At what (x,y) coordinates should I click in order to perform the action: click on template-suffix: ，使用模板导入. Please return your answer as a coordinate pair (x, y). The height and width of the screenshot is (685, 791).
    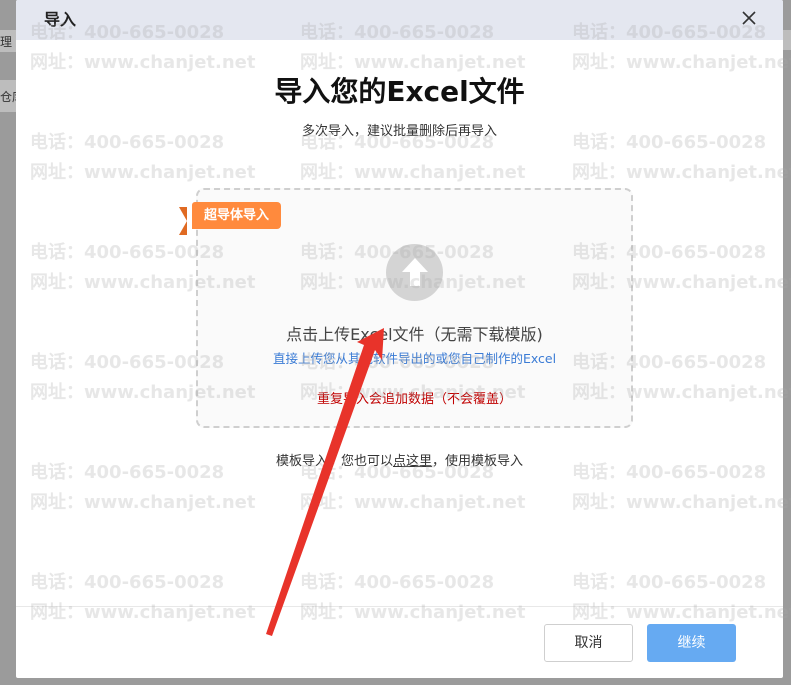
    Looking at the image, I should click on (478, 461).